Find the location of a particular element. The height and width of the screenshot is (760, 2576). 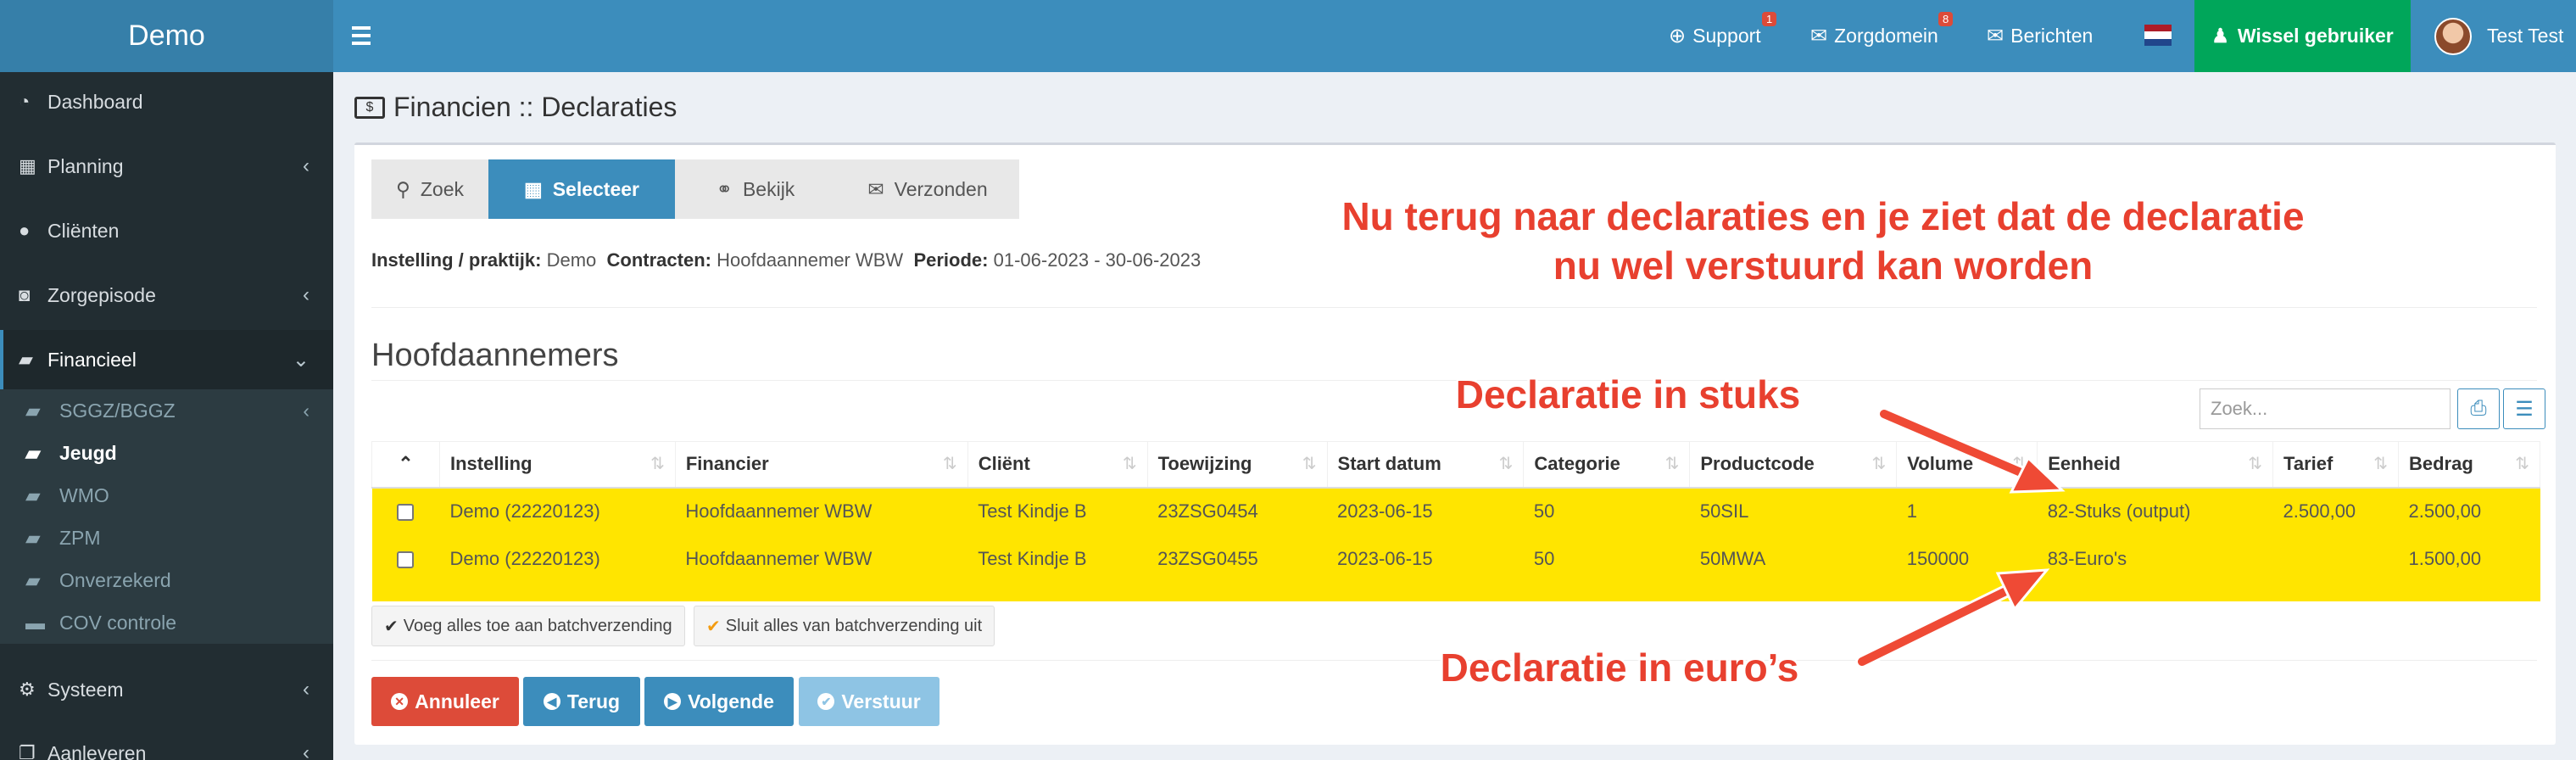

add-all-batch-button: ✔ Voeg alles toe aan batchverzending is located at coordinates (528, 626).